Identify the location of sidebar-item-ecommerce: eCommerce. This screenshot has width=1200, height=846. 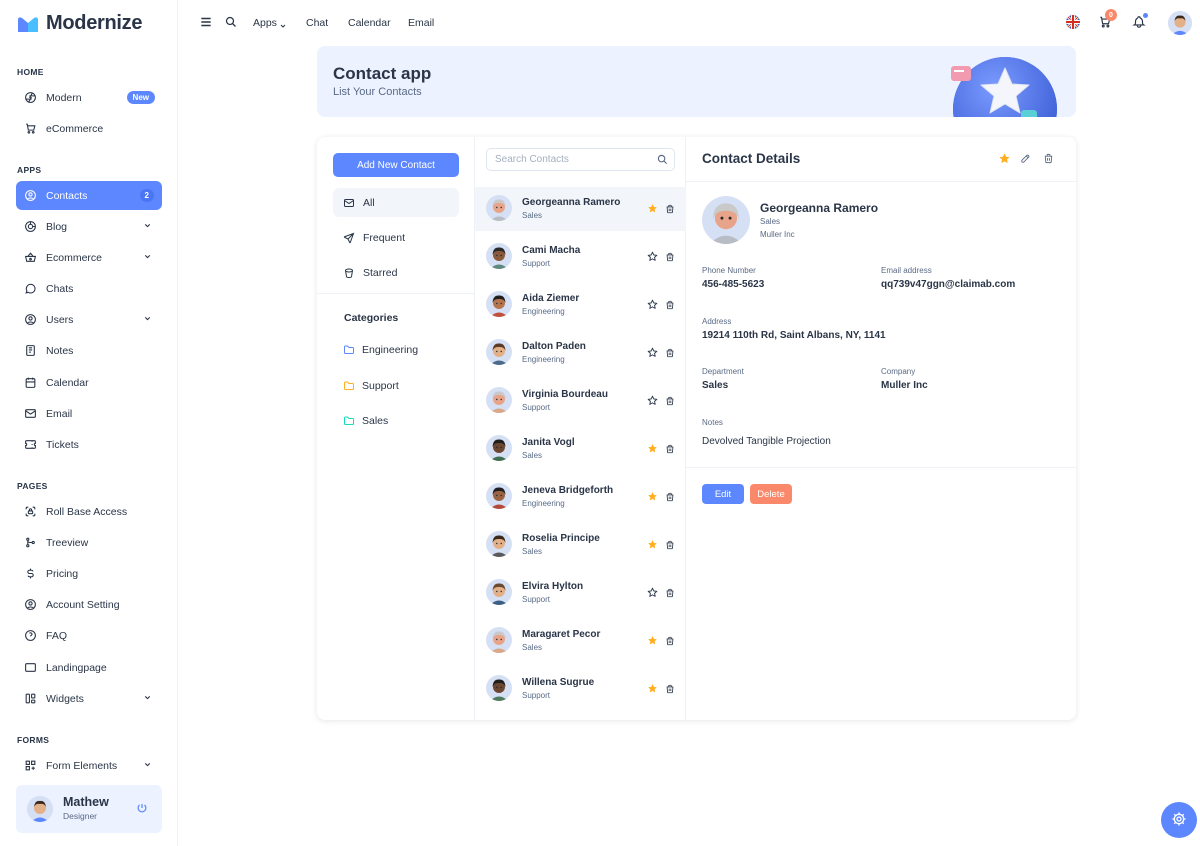
(89, 128).